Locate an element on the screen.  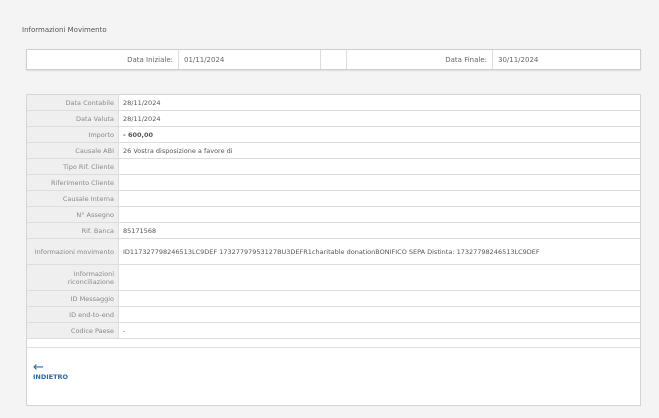
arrow-left-icon: ← is located at coordinates (38, 367).